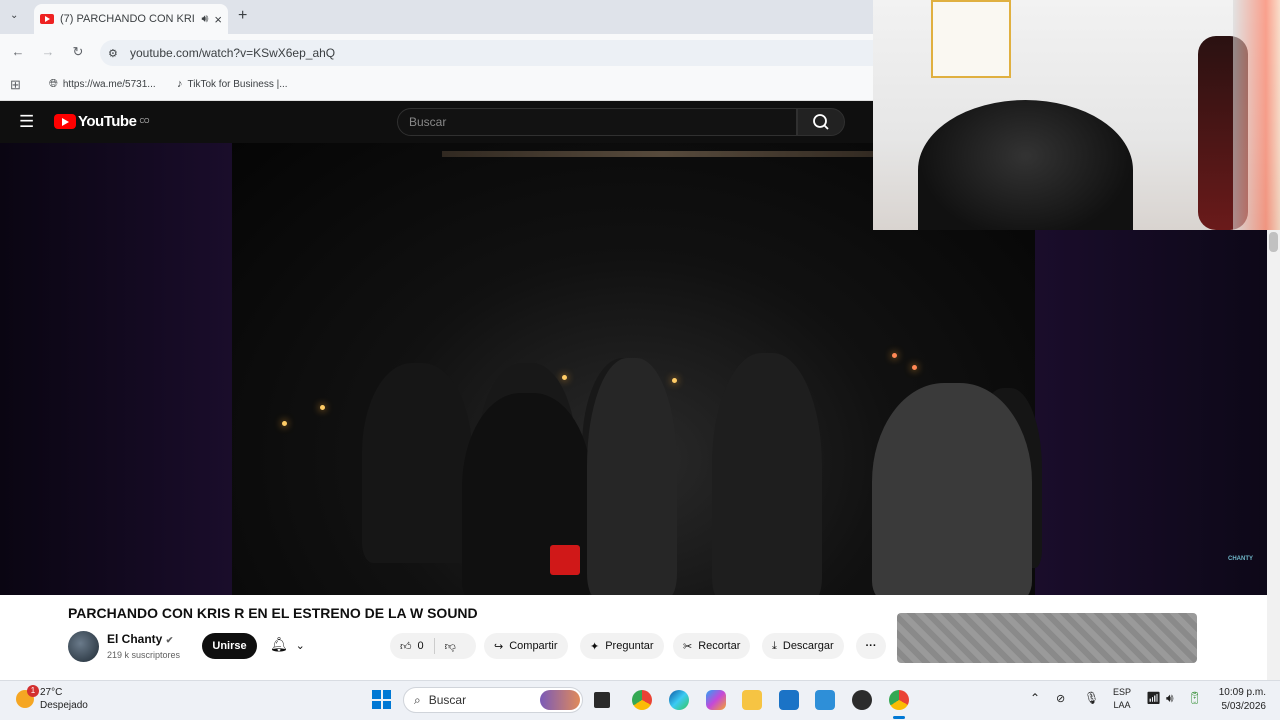  Describe the element at coordinates (53, 84) in the screenshot. I see `globe-icon: 🌐︎` at that location.